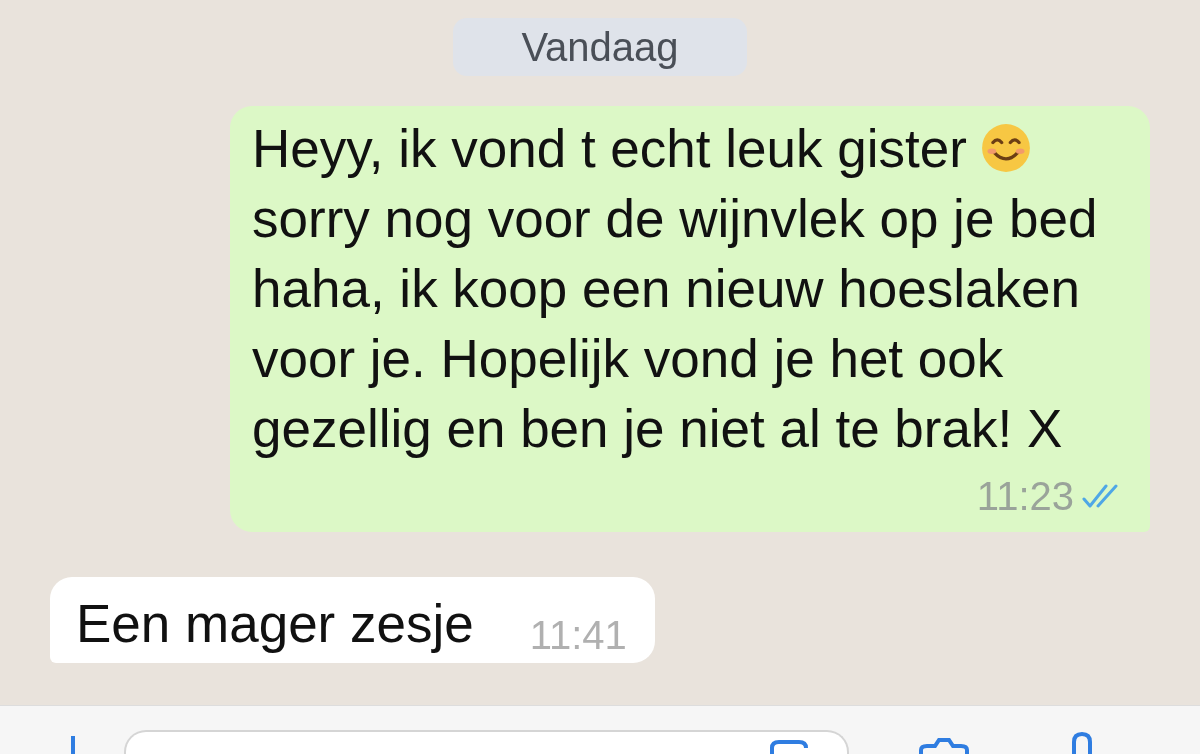 The width and height of the screenshot is (1200, 754). I want to click on plus-icon, so click(73, 745).